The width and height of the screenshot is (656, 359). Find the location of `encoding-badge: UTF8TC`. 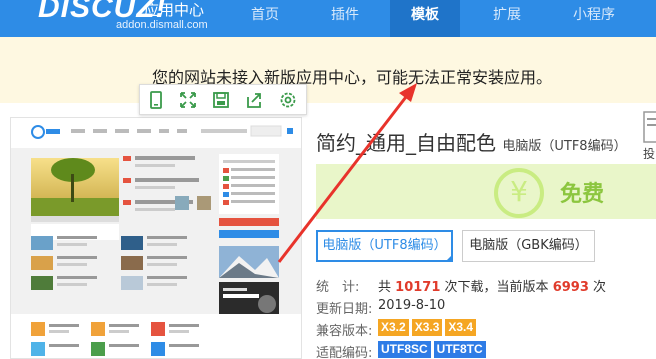

encoding-badge: UTF8TC is located at coordinates (459, 349).